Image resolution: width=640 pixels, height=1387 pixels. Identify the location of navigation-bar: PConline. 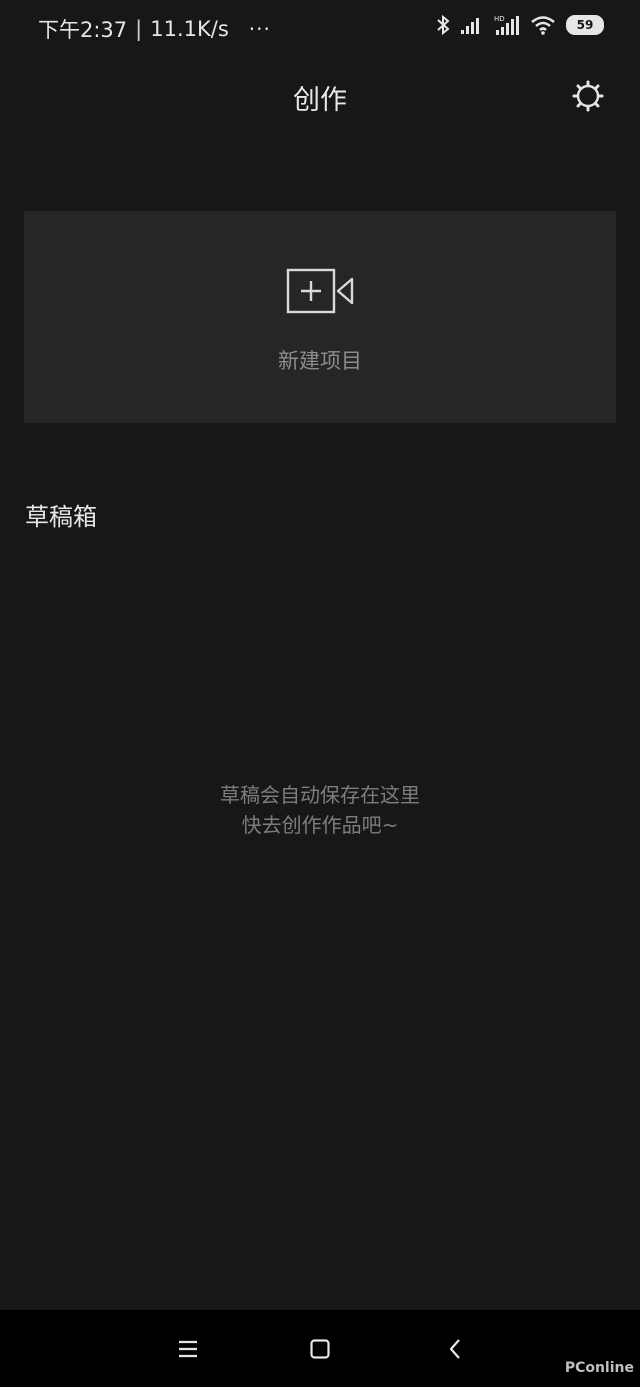
(320, 1348).